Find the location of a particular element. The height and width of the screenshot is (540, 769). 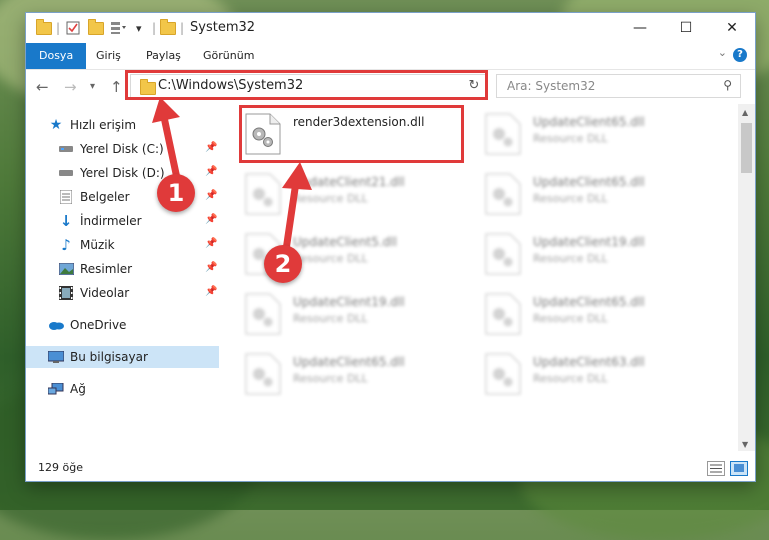

tab-giris: Giriş is located at coordinates (108, 56).